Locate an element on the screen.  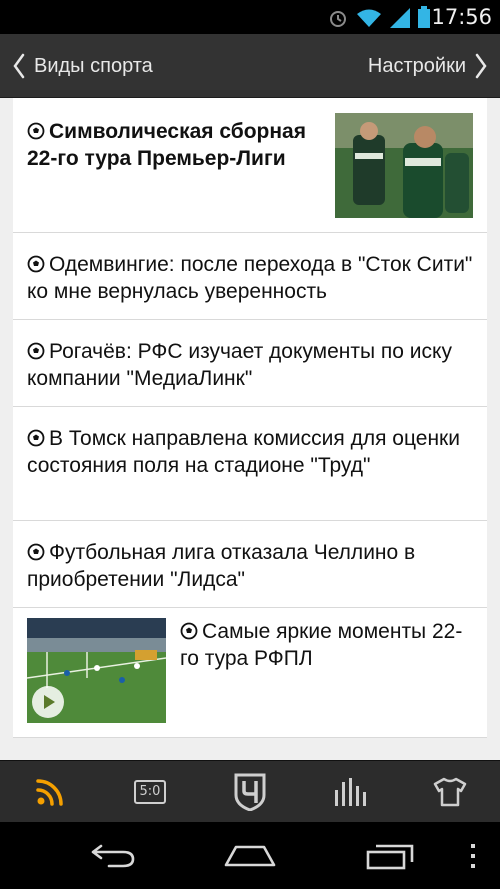
overflow-menu-icon is located at coordinates (473, 855).